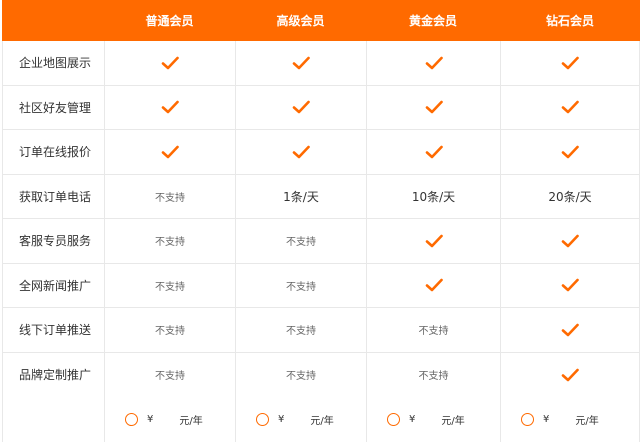 The width and height of the screenshot is (642, 445). Describe the element at coordinates (53, 20) in the screenshot. I see `header-empty-cell` at that location.